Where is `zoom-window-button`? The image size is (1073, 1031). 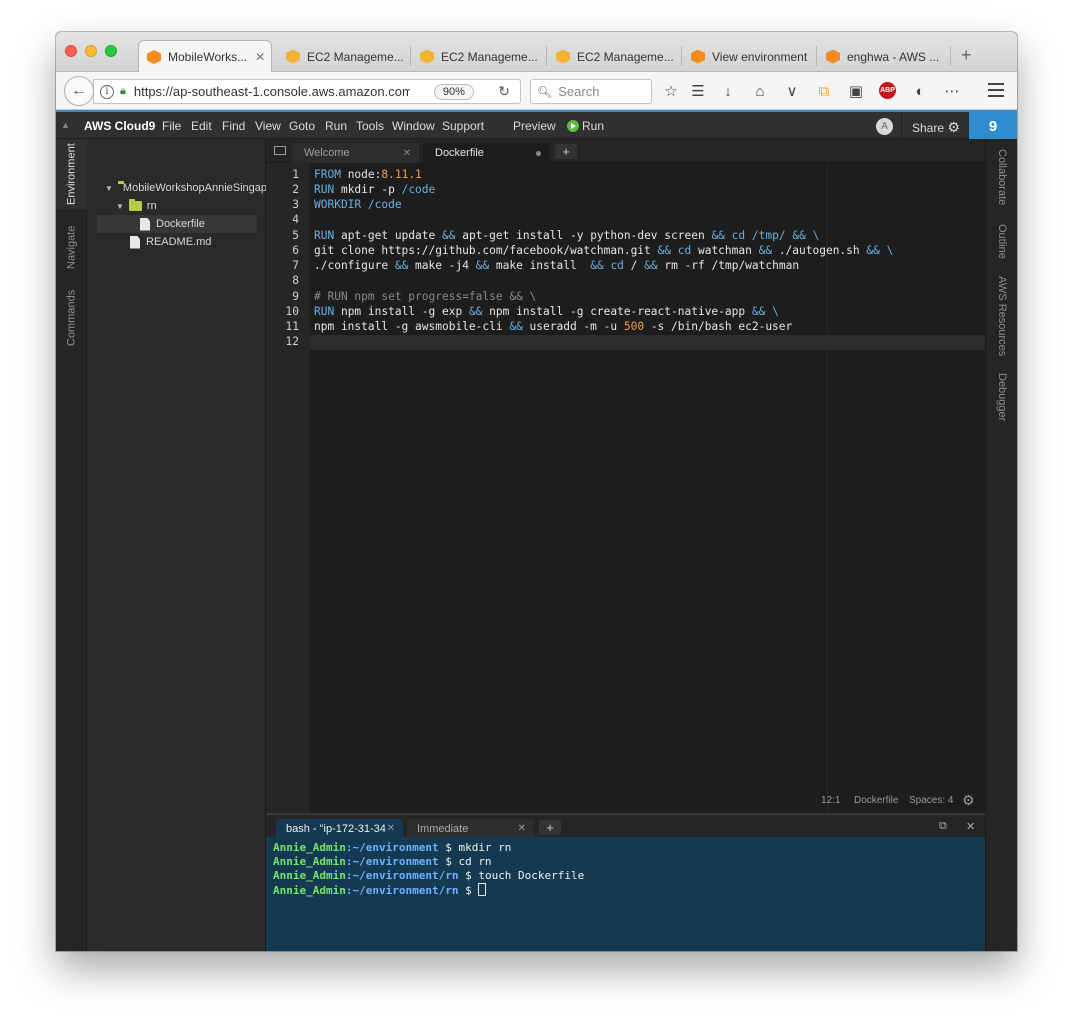 zoom-window-button is located at coordinates (111, 51).